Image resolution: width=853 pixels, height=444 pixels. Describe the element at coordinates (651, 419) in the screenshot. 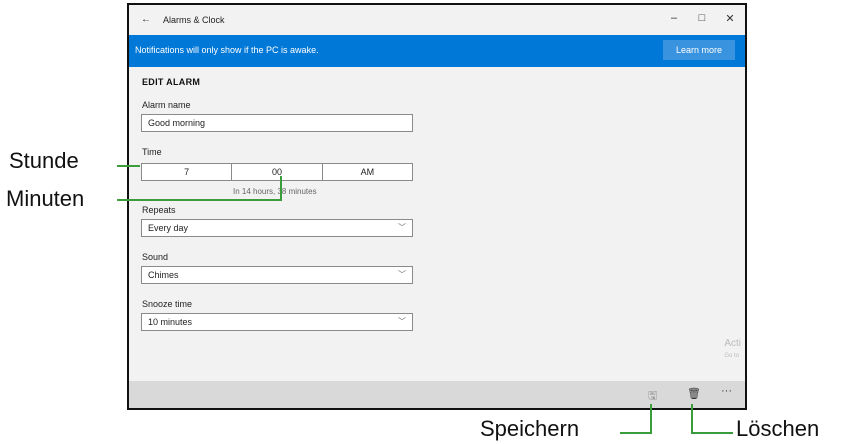

I see `callout-speichern-line-v` at that location.